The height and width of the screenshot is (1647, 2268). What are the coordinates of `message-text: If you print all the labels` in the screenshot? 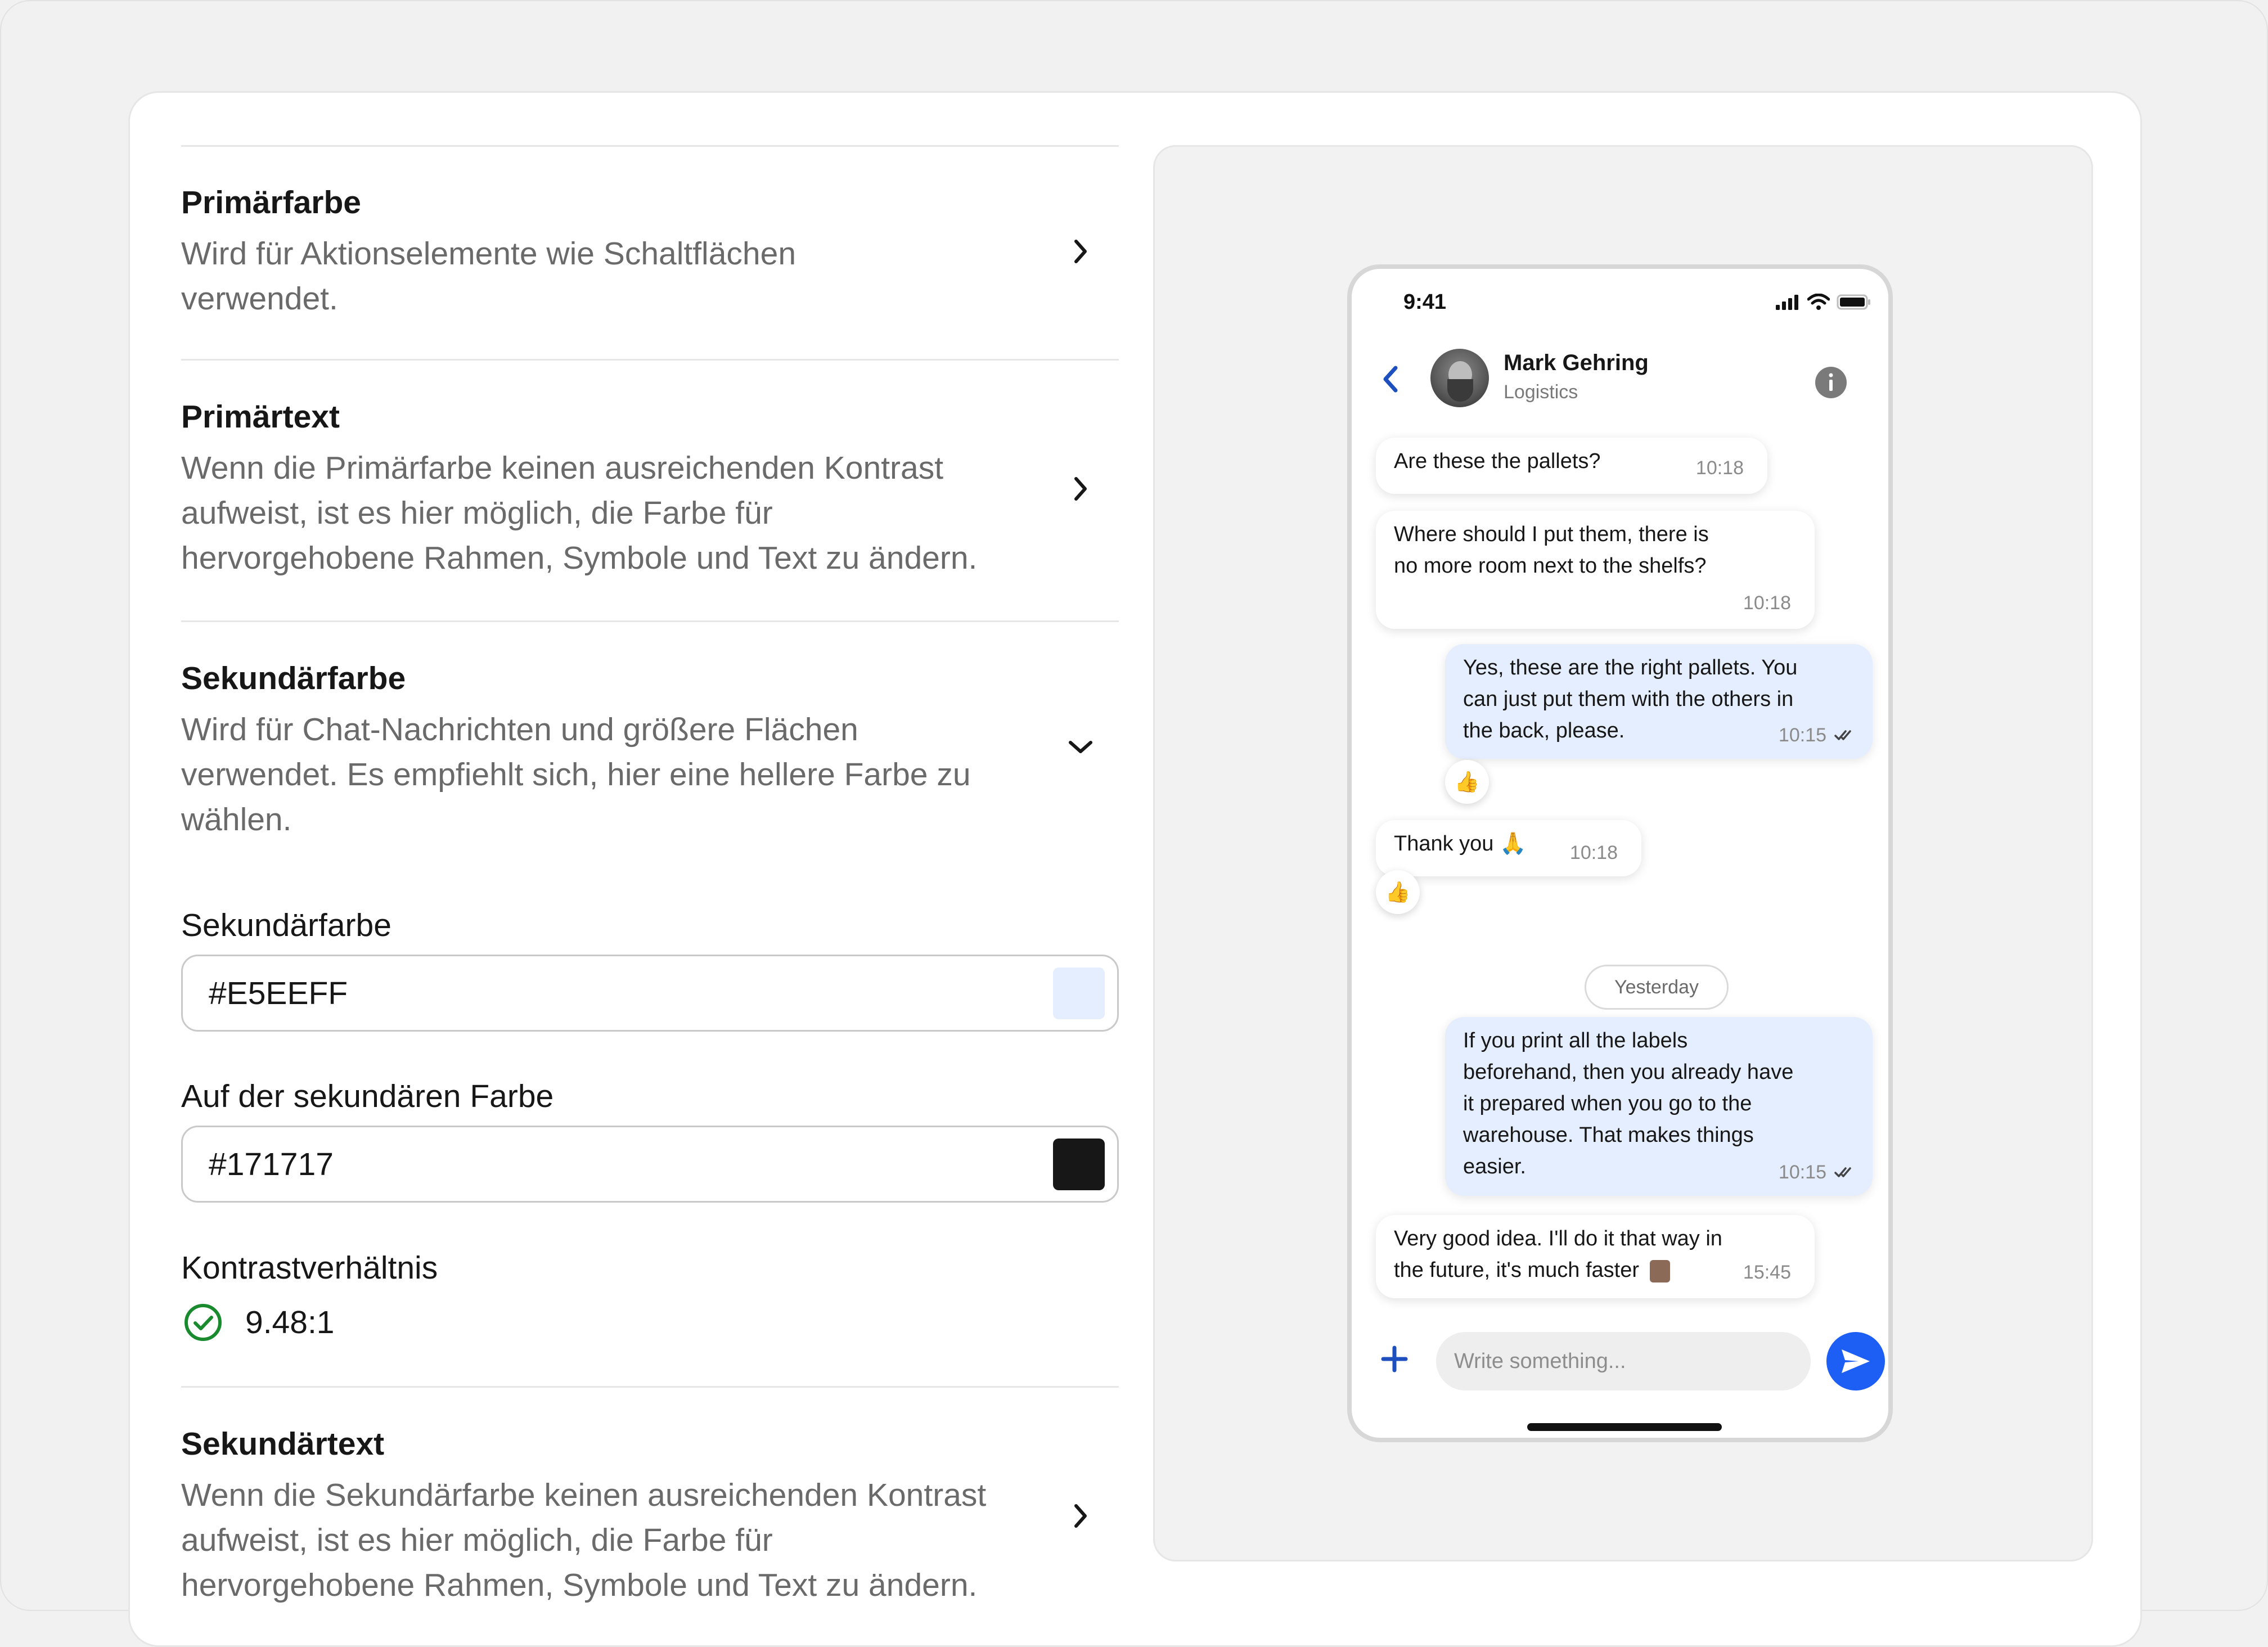 It's located at (1575, 1040).